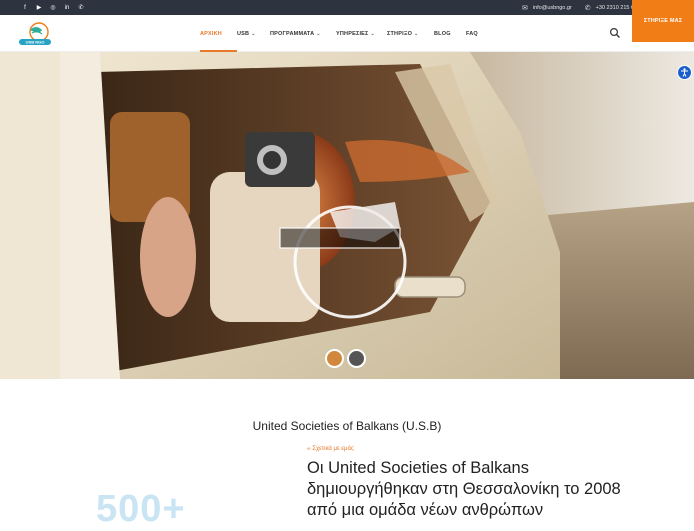  I want to click on nav-item-programs: ΠΡΟΓΡΑΜΜΑΤΑ ⌄, so click(303, 33).